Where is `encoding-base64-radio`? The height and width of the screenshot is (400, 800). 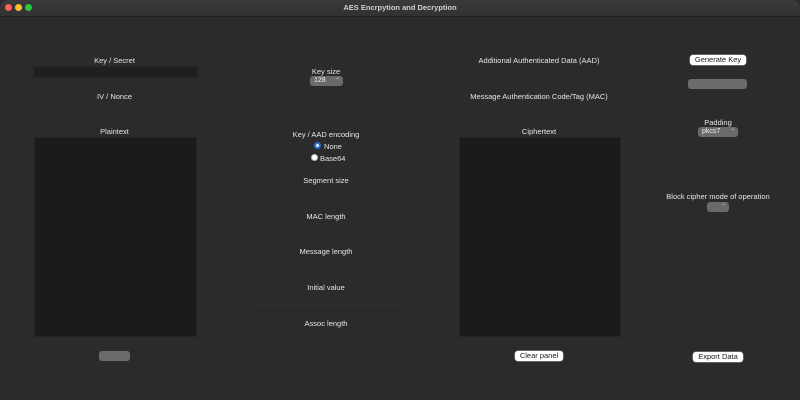 encoding-base64-radio is located at coordinates (314, 157).